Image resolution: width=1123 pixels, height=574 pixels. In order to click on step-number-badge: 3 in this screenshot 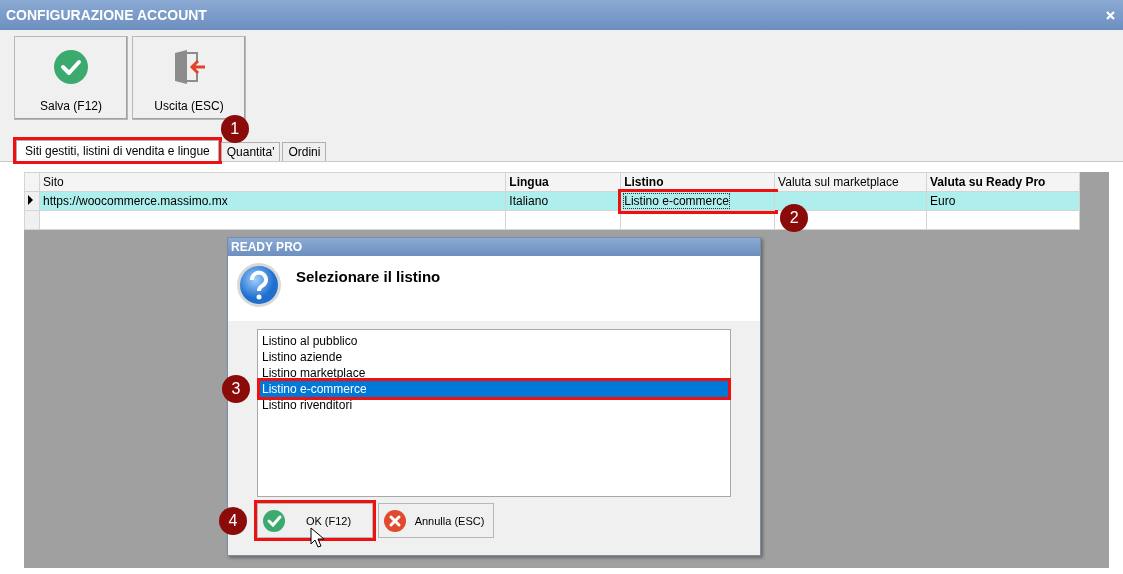, I will do `click(236, 389)`.